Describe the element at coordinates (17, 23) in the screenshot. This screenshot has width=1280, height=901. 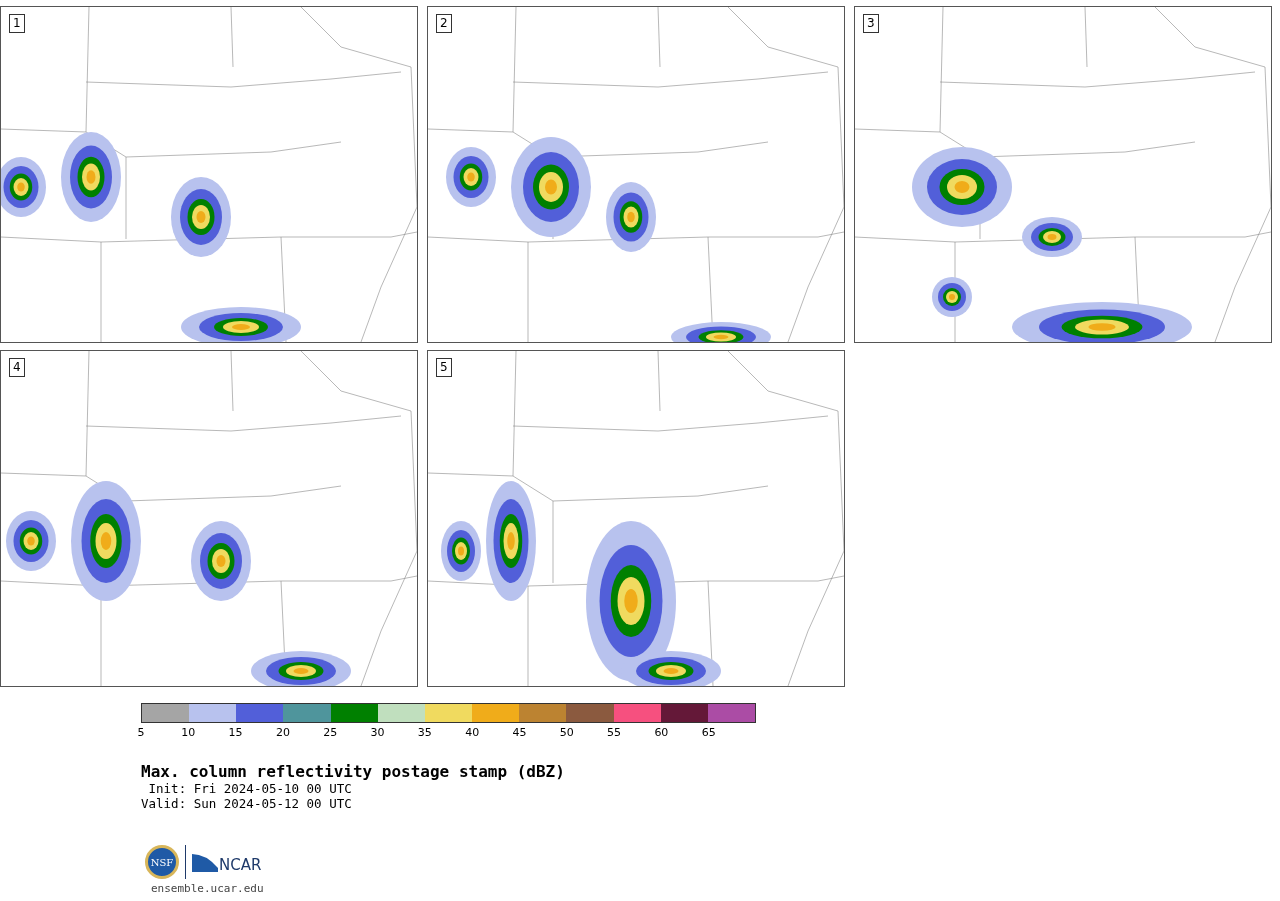
I see `panel-number: 1` at that location.